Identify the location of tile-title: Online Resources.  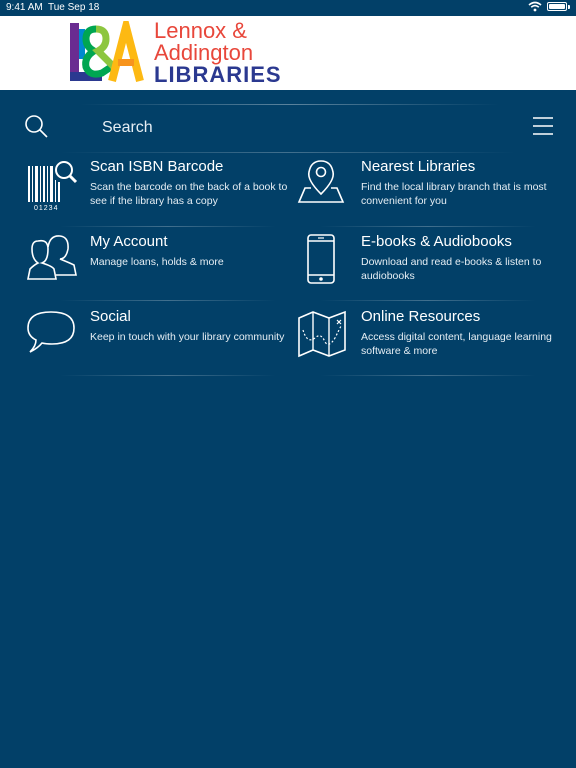
(421, 316).